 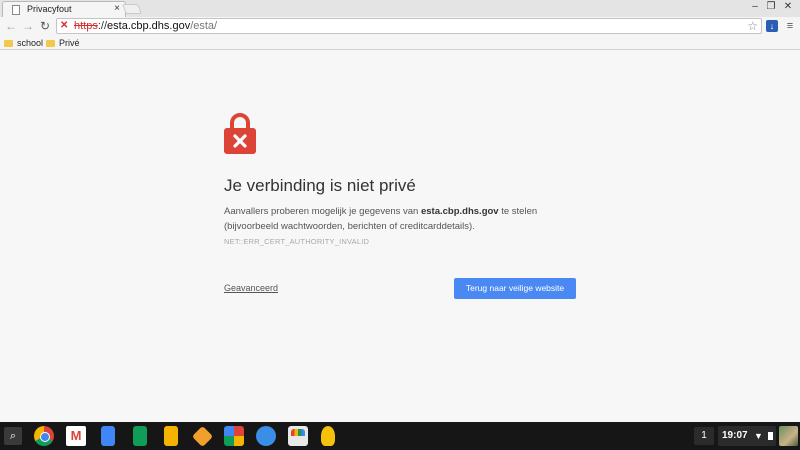 I want to click on web-store-icon, so click(x=298, y=436).